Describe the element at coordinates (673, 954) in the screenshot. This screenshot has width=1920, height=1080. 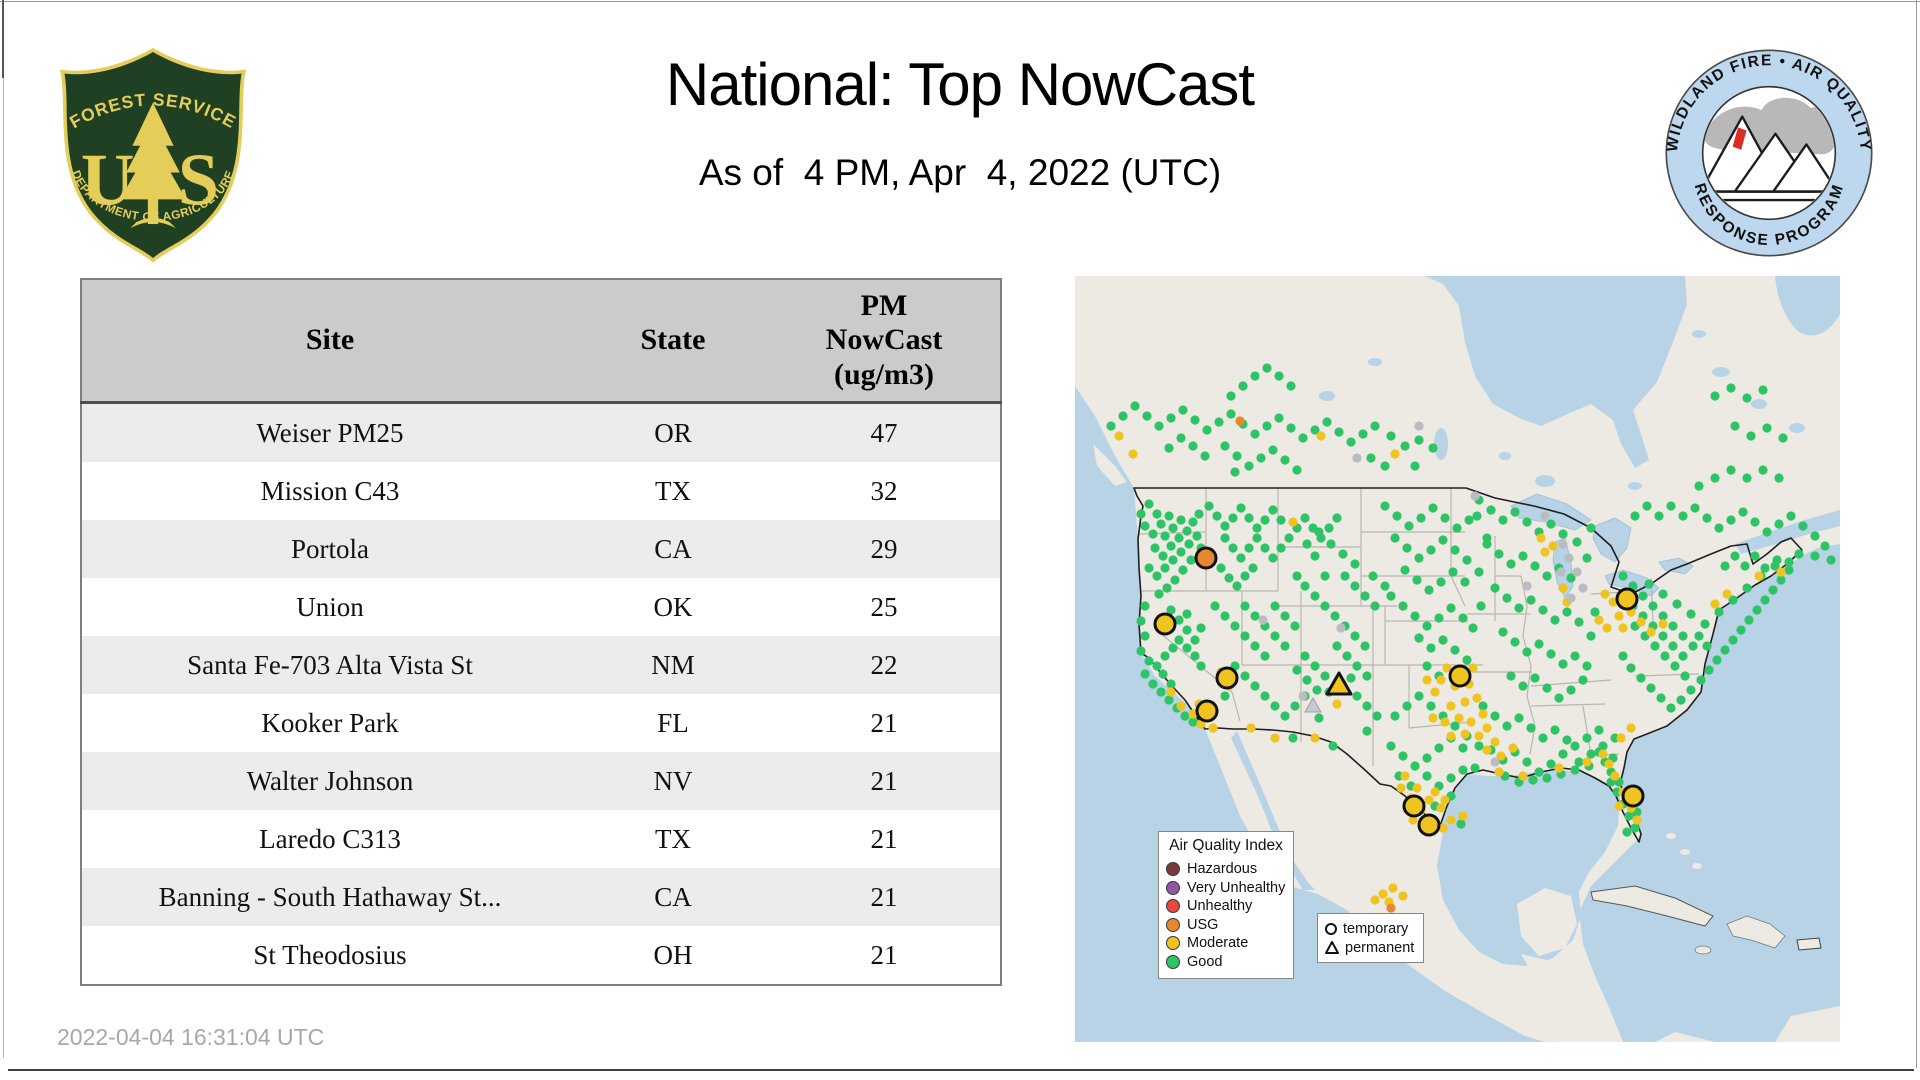
I see `state-cell: OH` at that location.